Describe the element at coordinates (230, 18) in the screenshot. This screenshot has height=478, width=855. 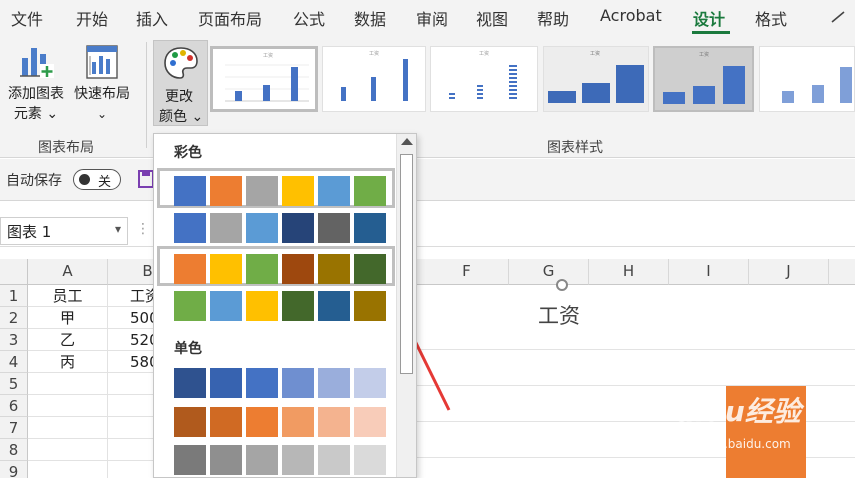
I see `menu-page-layout: 页面布局` at that location.